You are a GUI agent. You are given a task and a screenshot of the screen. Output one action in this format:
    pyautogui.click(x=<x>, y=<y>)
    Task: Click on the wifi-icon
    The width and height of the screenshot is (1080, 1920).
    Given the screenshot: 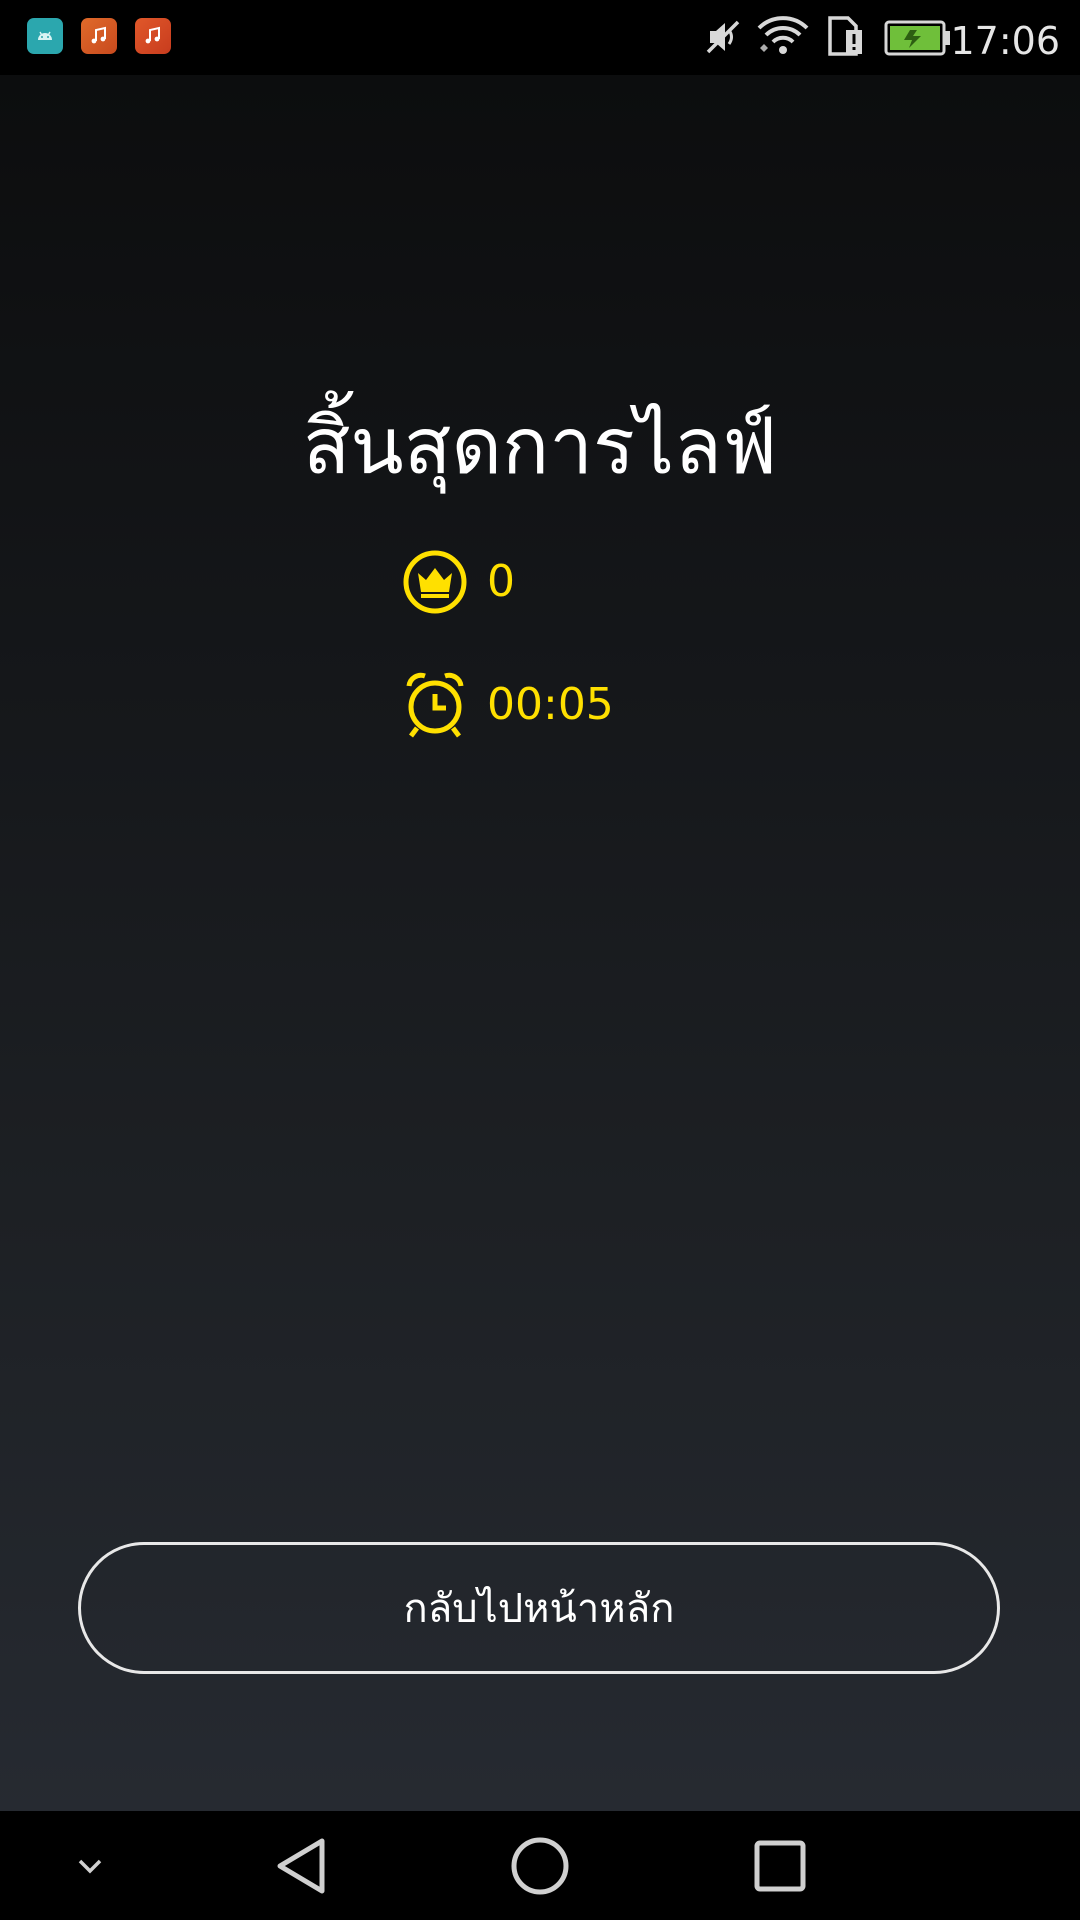 What is the action you would take?
    pyautogui.click(x=783, y=35)
    